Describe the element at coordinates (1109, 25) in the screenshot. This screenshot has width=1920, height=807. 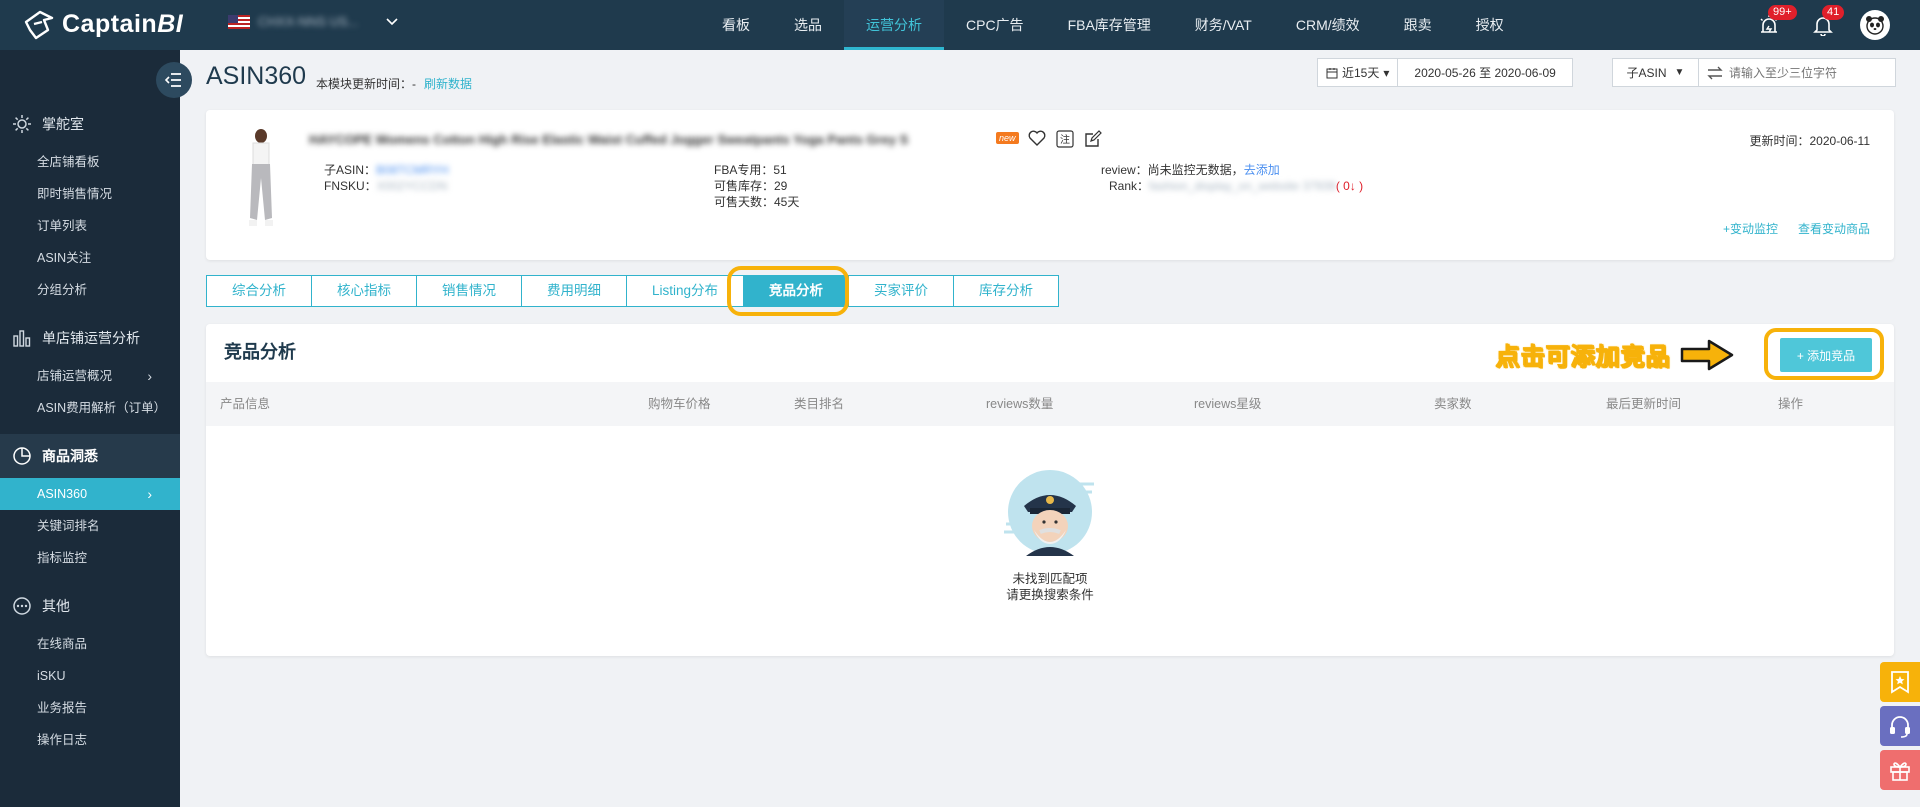
I see `nav-item-fba: FBA库存管理` at that location.